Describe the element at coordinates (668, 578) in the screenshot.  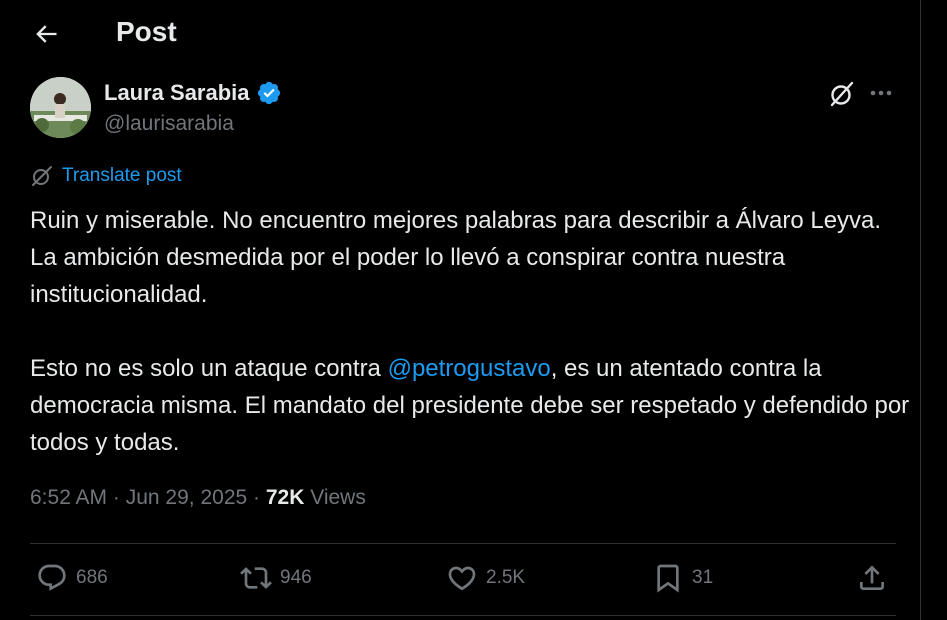
I see `bookmark-icon` at that location.